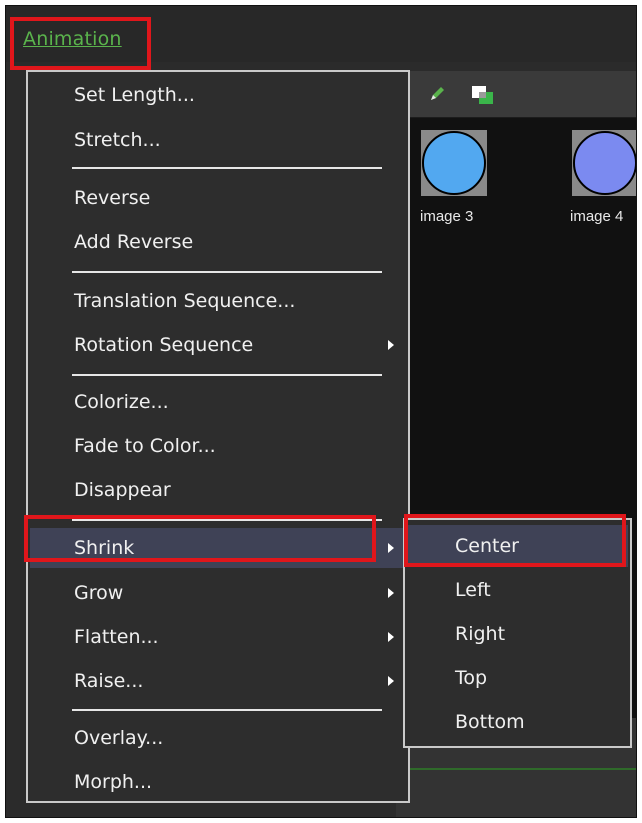 The image size is (642, 823). Describe the element at coordinates (483, 97) in the screenshot. I see `layers-icon` at that location.